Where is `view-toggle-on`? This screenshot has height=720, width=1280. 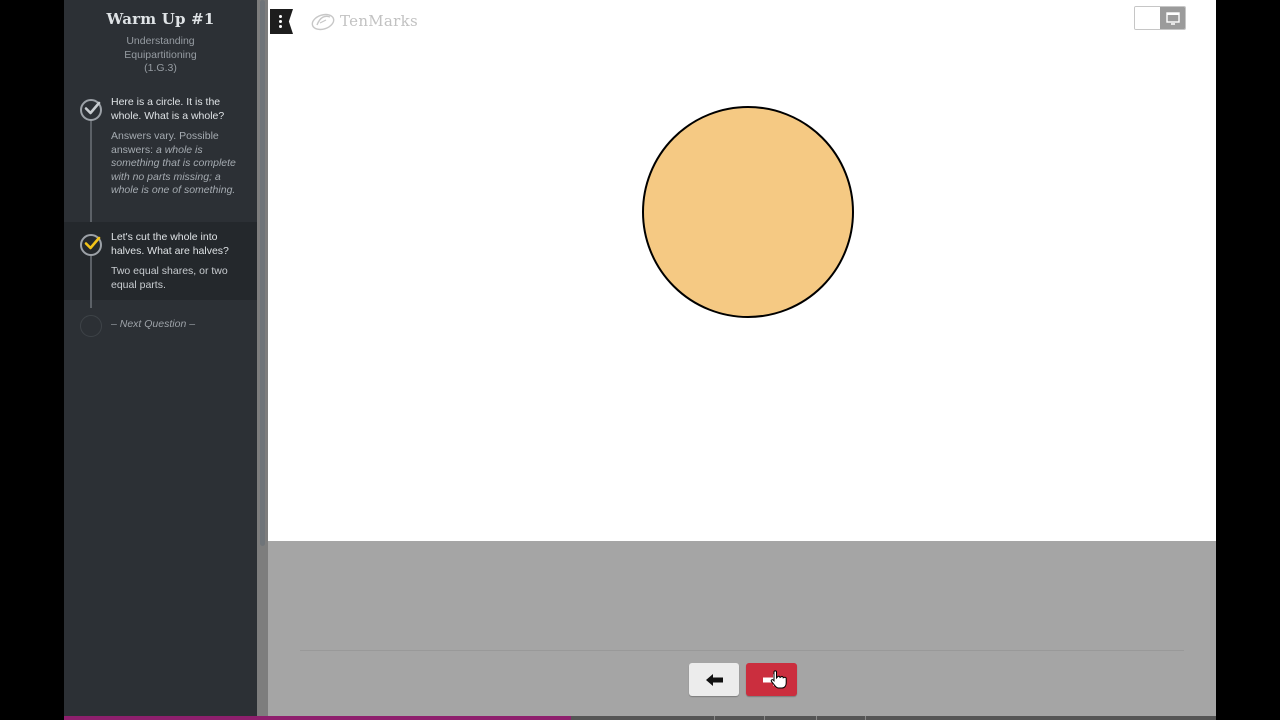
view-toggle-on is located at coordinates (1172, 18).